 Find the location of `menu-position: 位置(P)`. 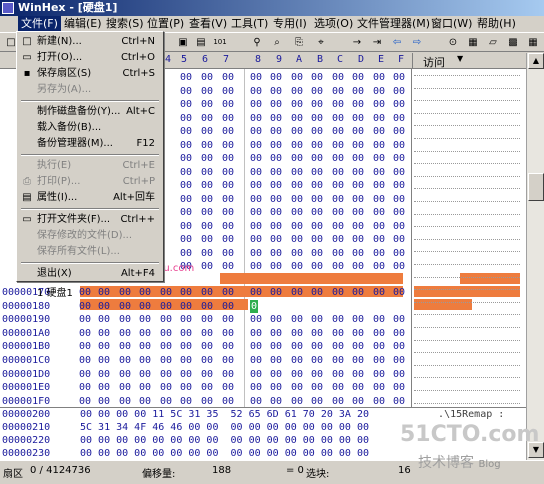

menu-position: 位置(P) is located at coordinates (165, 24).